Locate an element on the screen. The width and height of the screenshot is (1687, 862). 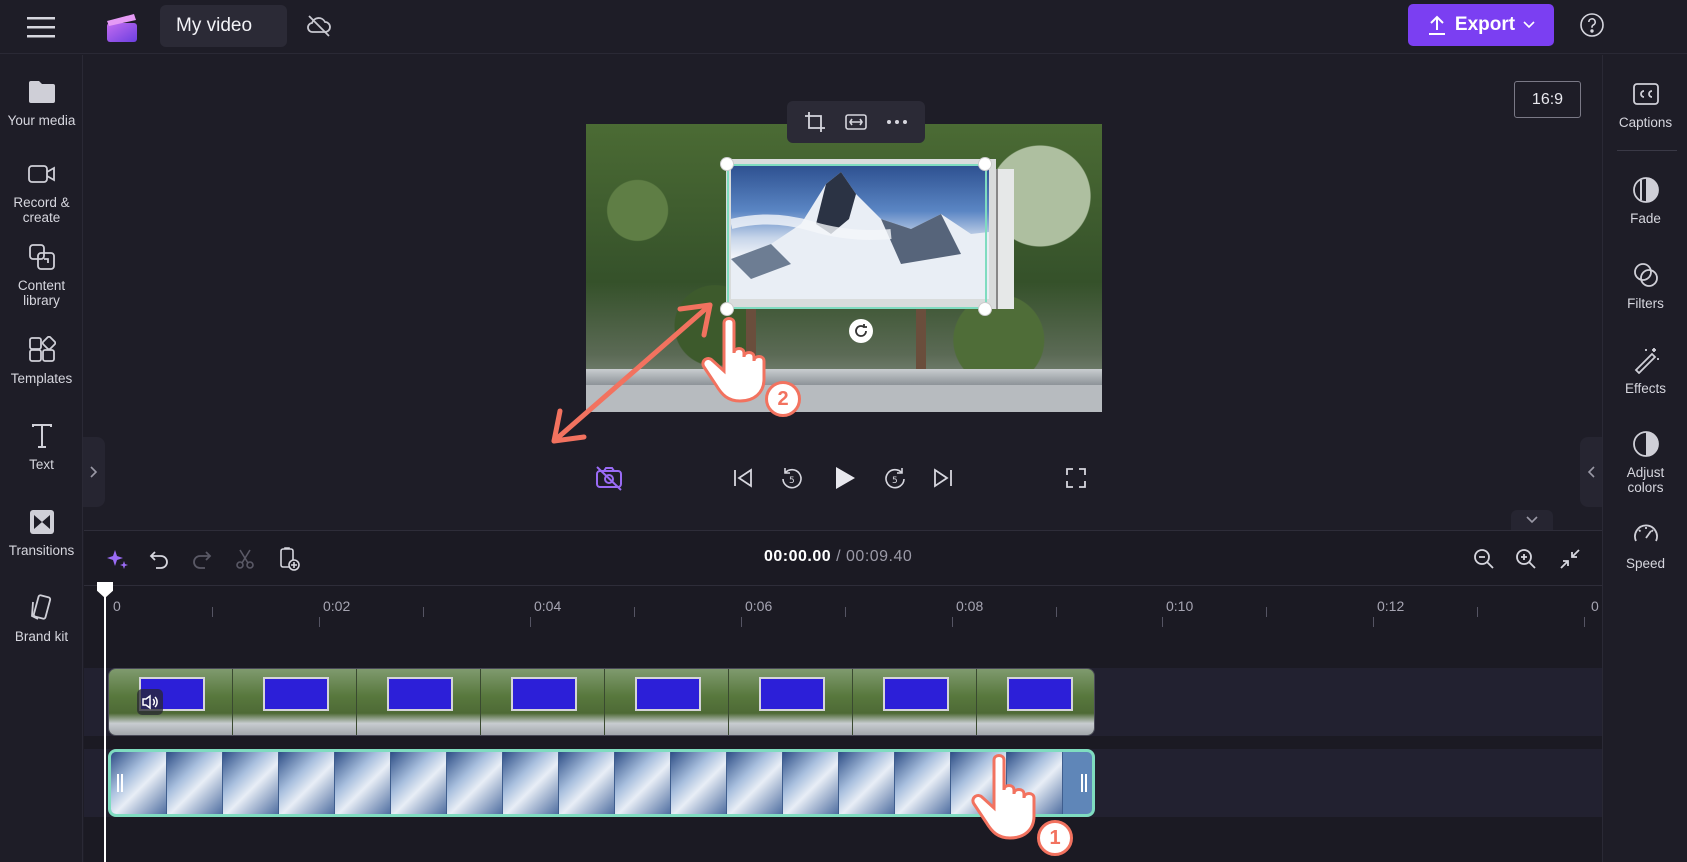
fade-icon is located at coordinates (1646, 190).